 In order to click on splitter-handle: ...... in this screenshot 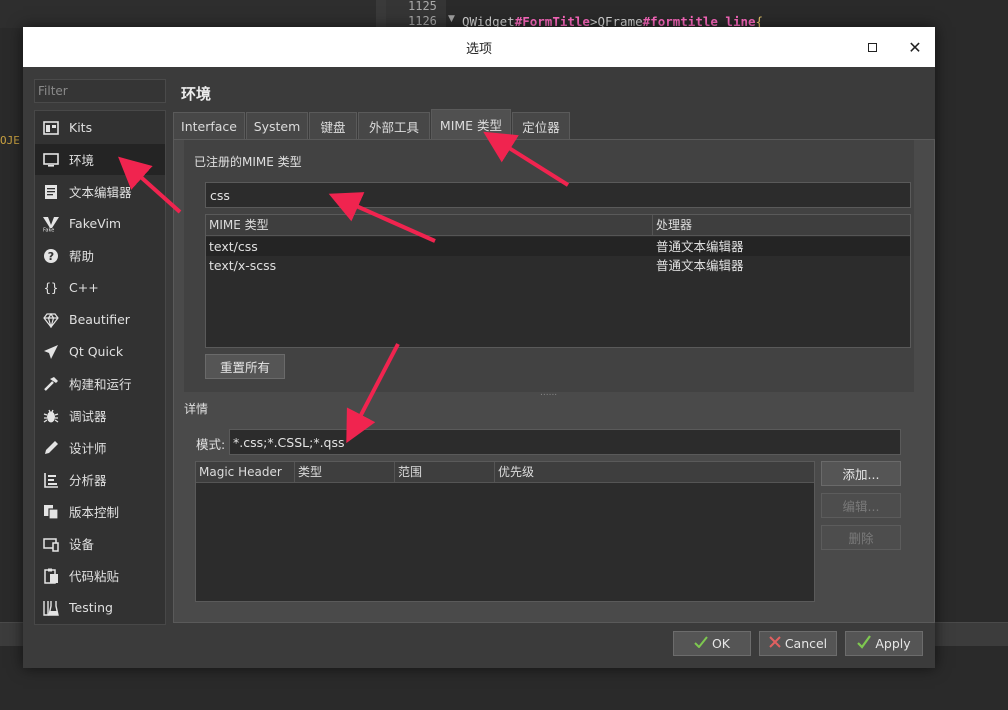, I will do `click(548, 393)`.